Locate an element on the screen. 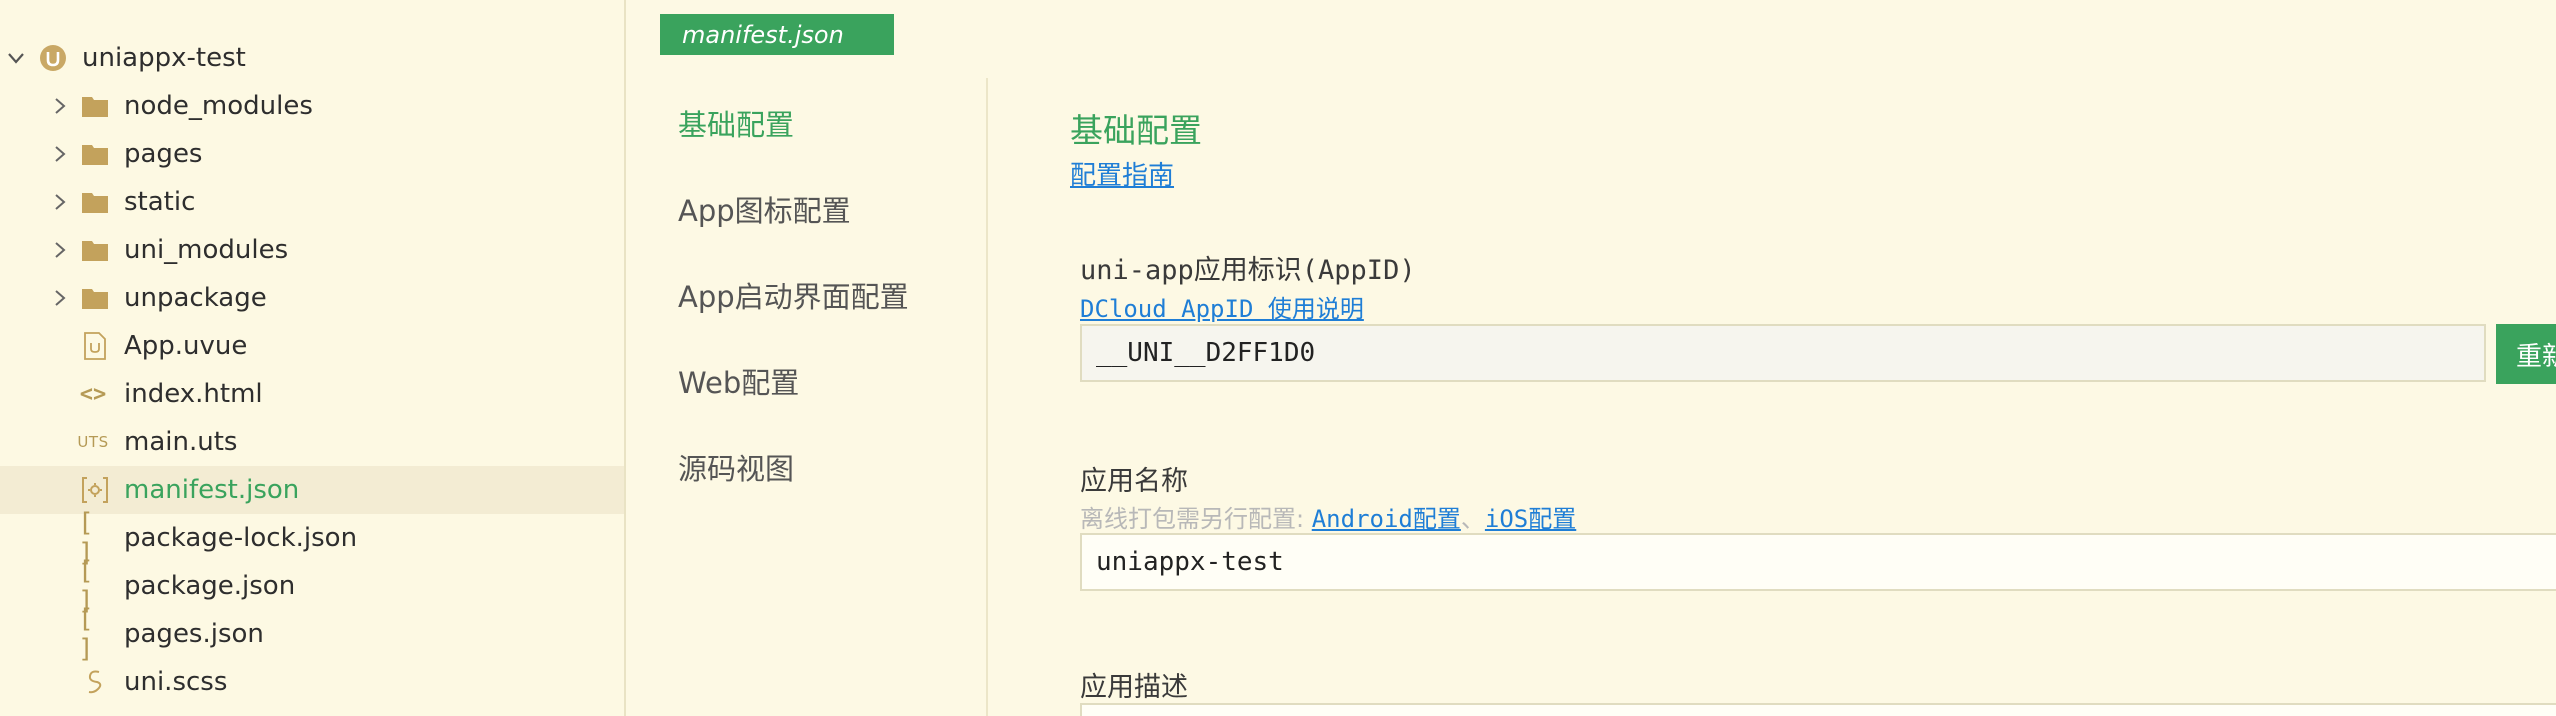 The height and width of the screenshot is (716, 2556). tree-item-index-html: <> index.html is located at coordinates (312, 394).